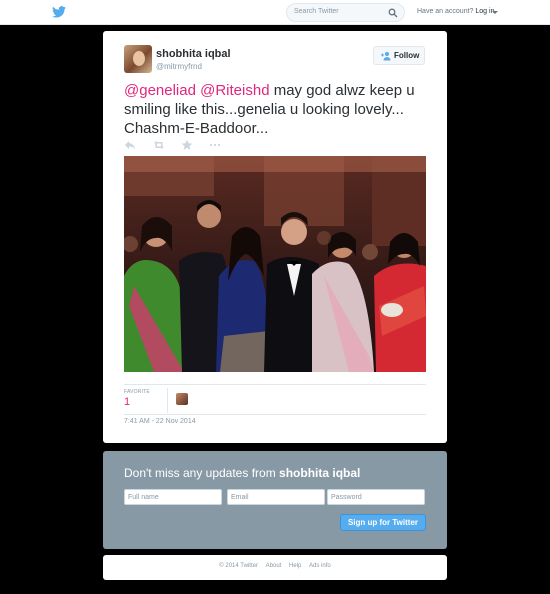  Describe the element at coordinates (234, 90) in the screenshot. I see `mention-link: @Riteishd` at that location.